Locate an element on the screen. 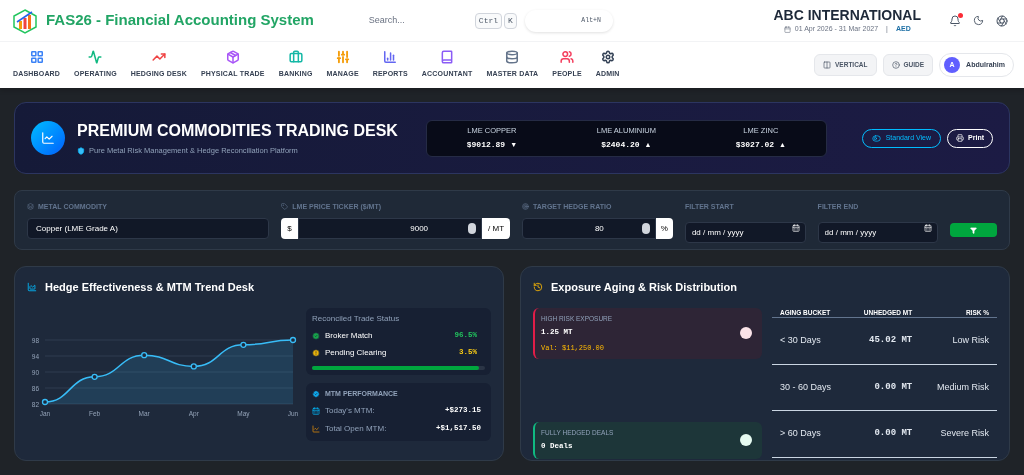  unit-suffix: / MT is located at coordinates (496, 228).